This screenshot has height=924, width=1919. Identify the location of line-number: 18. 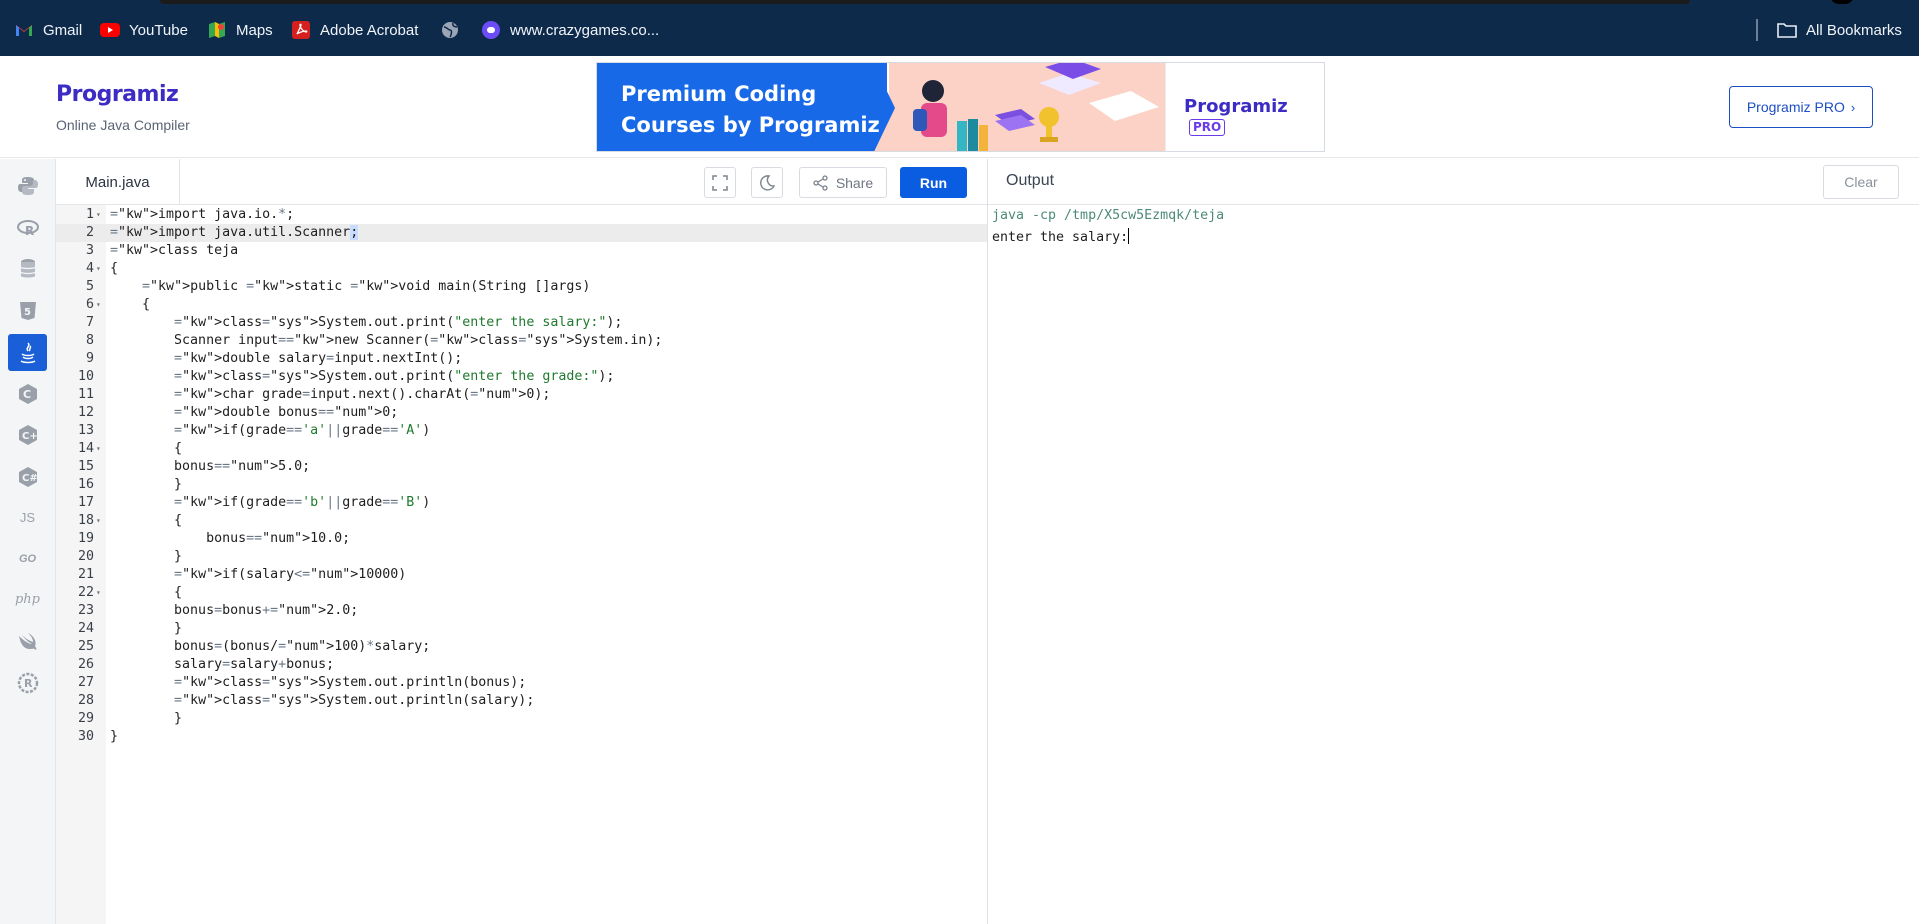
(85, 520).